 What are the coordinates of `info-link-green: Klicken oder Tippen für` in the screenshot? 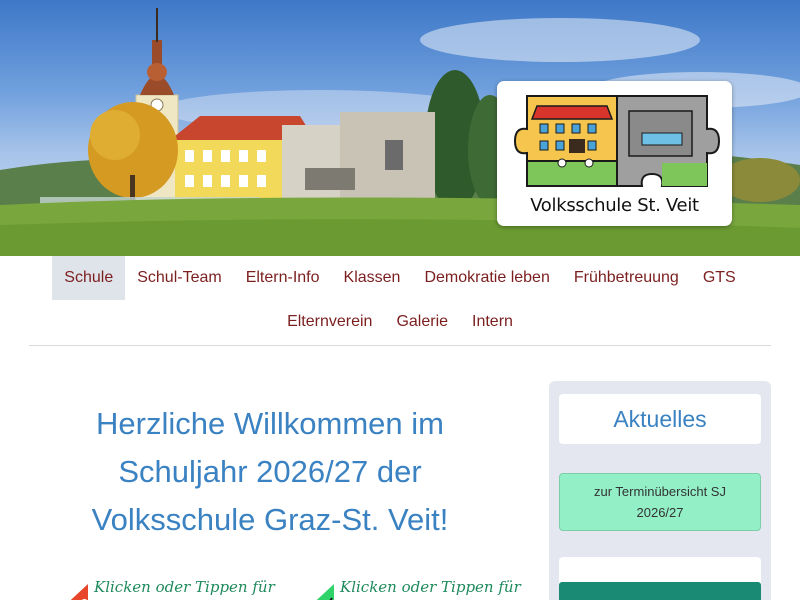 It's located at (418, 589).